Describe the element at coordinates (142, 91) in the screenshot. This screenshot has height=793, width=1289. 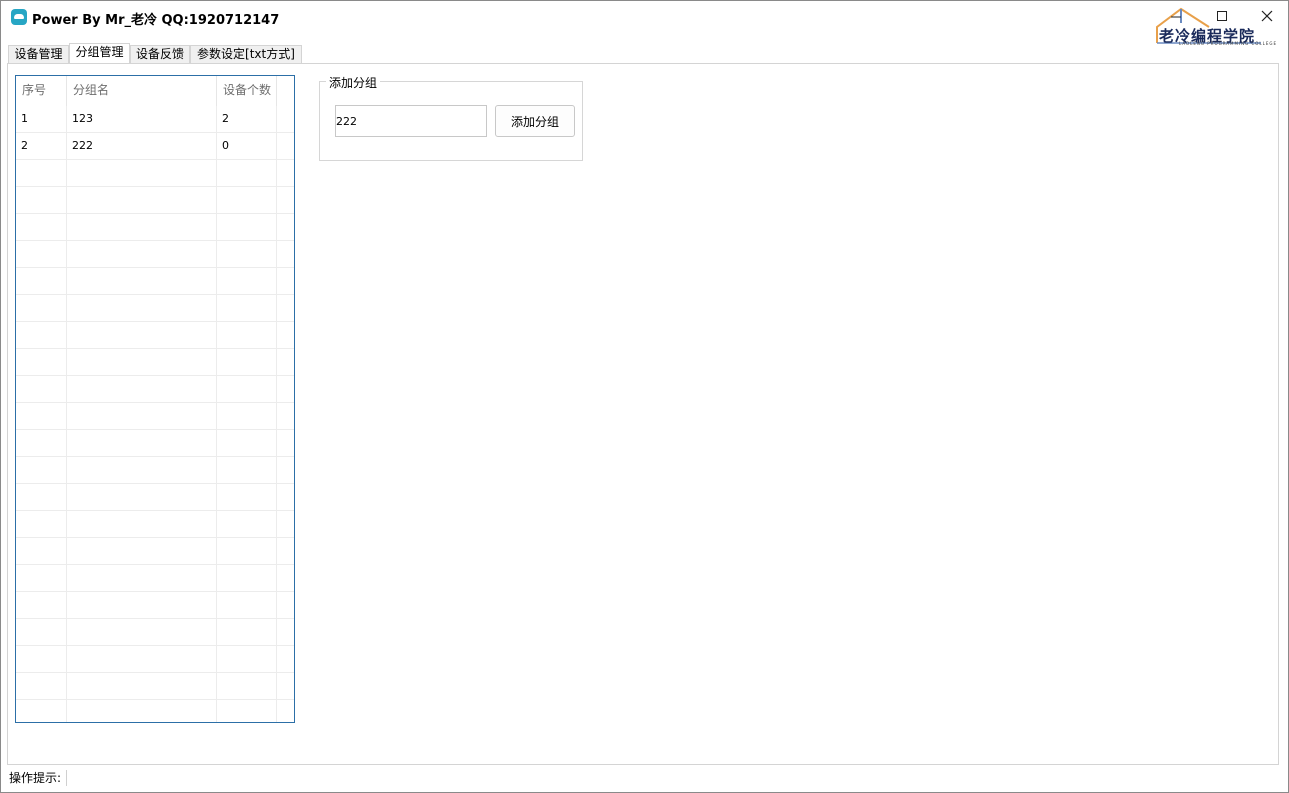
I see `column-header-group-name: 分组名` at that location.